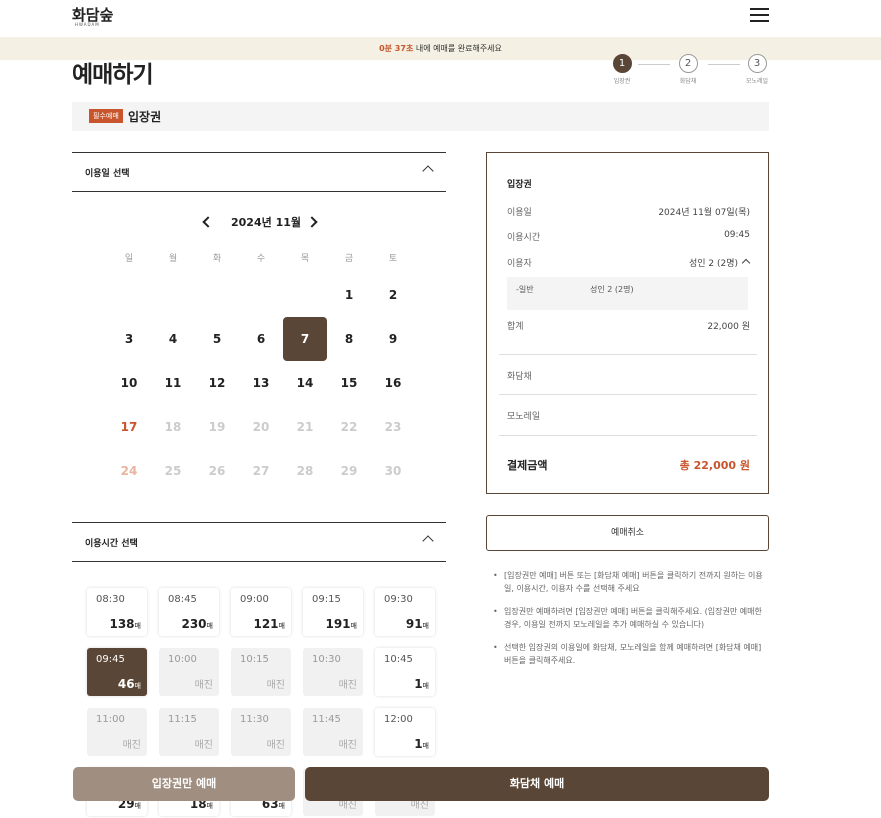 This screenshot has height=818, width=881. I want to click on calendar-day: 21, so click(305, 427).